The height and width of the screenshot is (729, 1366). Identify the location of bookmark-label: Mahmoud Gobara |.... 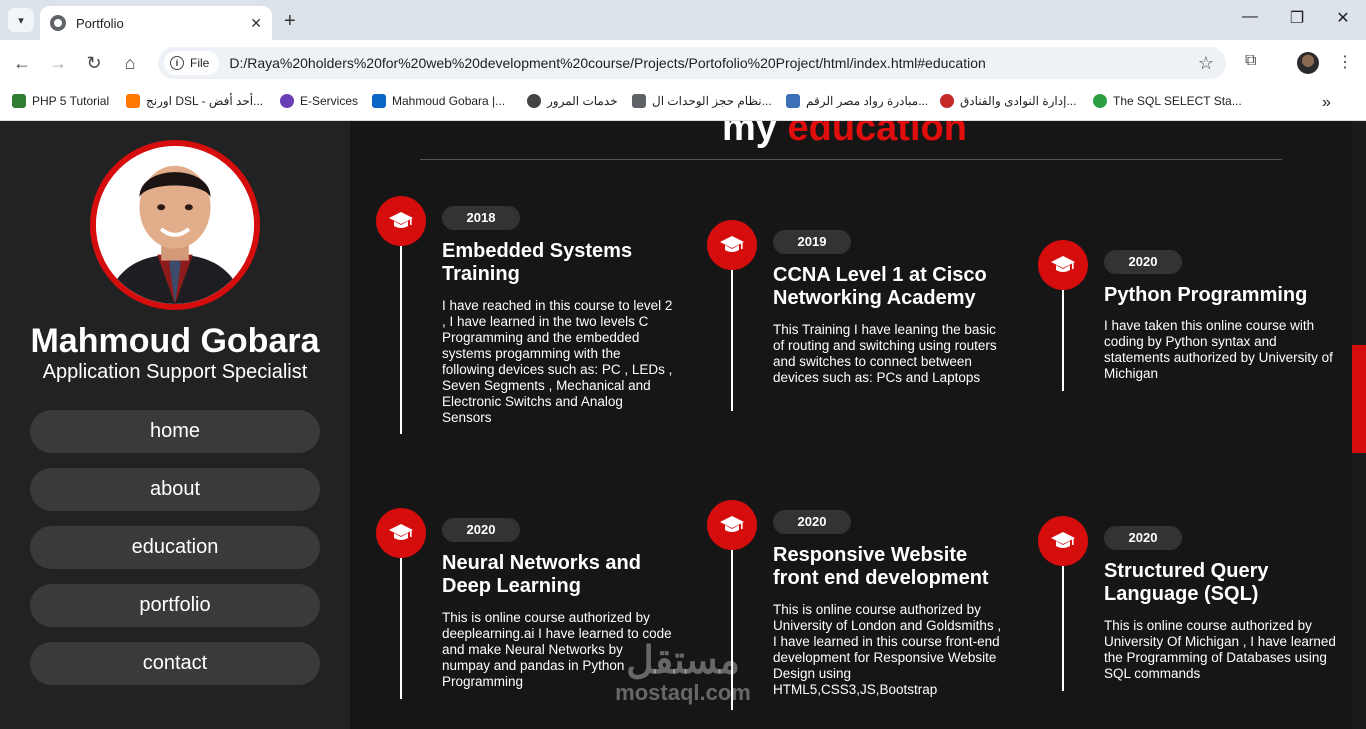
(449, 101).